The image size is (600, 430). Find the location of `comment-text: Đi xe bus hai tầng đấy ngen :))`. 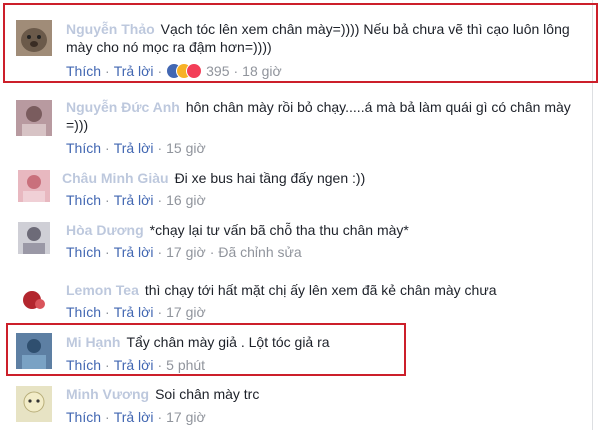

comment-text: Đi xe bus hai tầng đấy ngen :)) is located at coordinates (270, 178).